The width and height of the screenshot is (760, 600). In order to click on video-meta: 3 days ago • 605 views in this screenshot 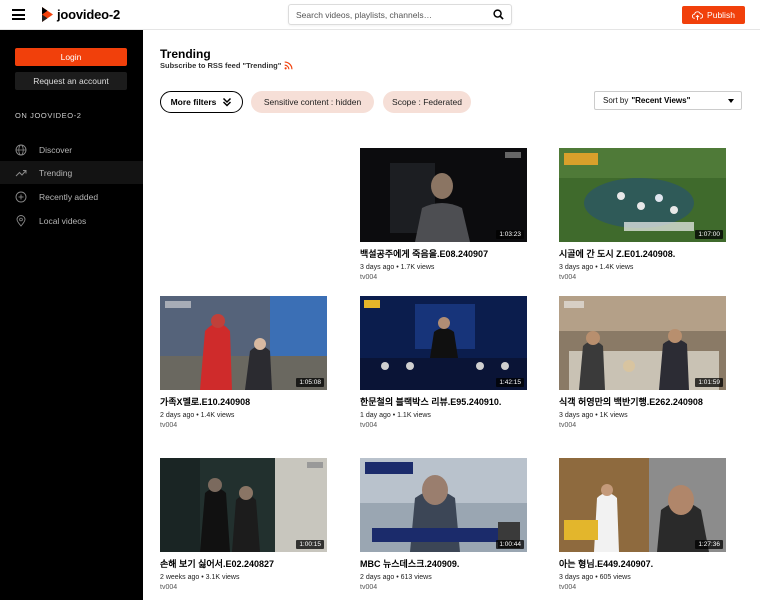, I will do `click(595, 577)`.